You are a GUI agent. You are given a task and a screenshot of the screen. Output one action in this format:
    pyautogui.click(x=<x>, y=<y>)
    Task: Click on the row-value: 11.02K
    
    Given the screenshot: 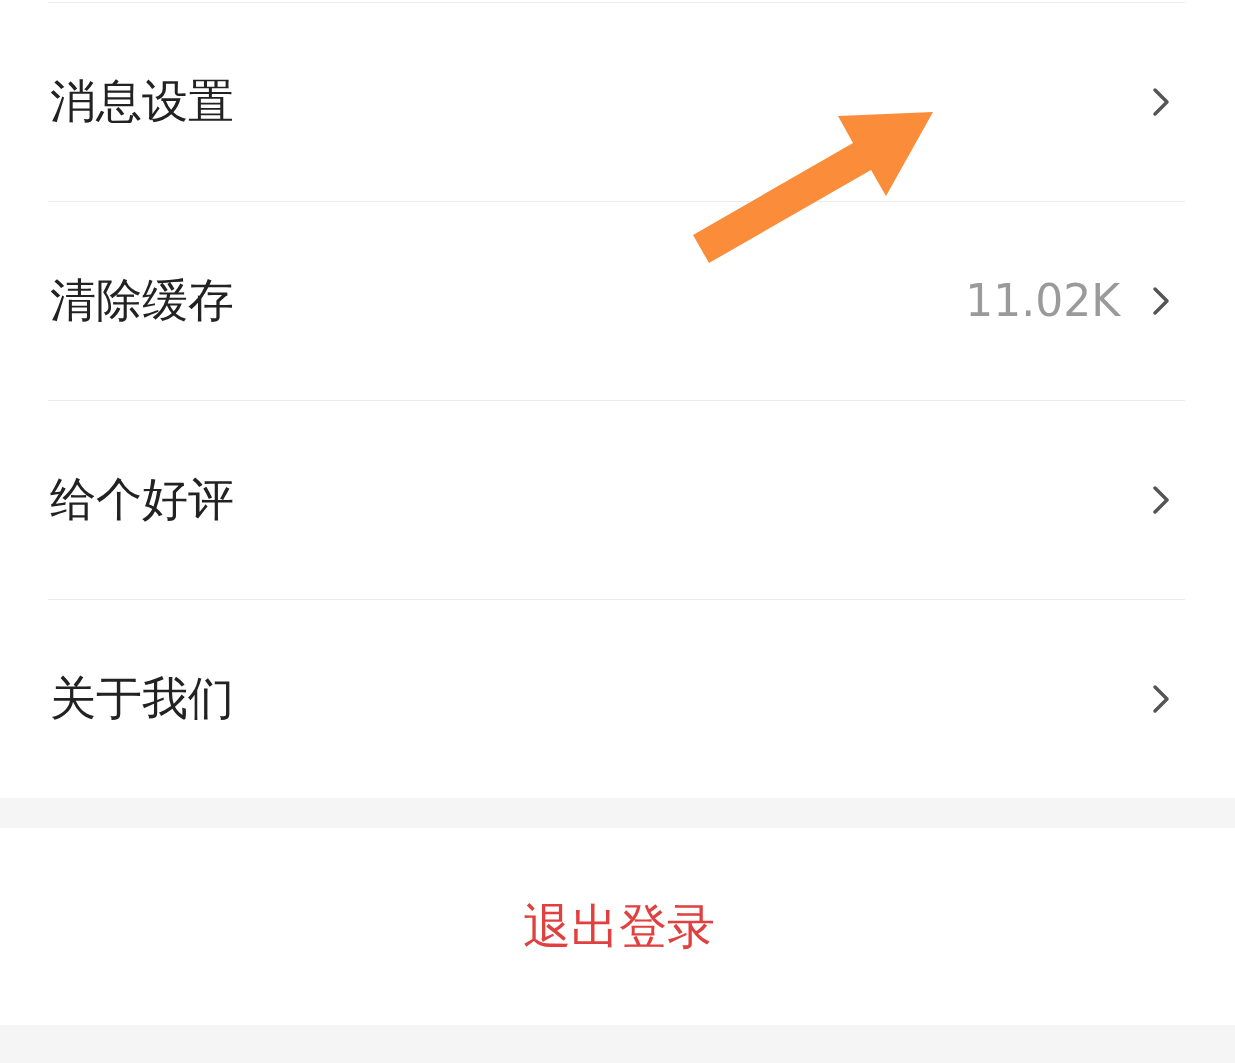 What is the action you would take?
    pyautogui.click(x=1042, y=301)
    